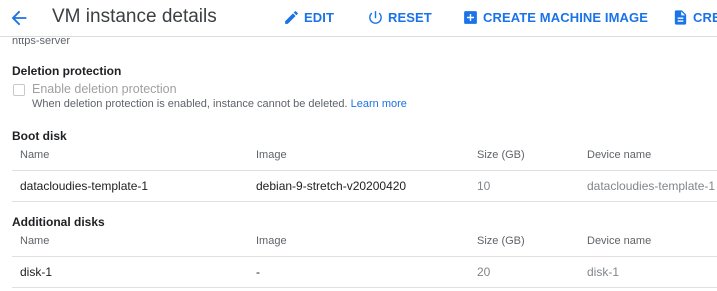 The width and height of the screenshot is (717, 291). What do you see at coordinates (651, 186) in the screenshot?
I see `disk-device-name: datacloudies-template-1` at bounding box center [651, 186].